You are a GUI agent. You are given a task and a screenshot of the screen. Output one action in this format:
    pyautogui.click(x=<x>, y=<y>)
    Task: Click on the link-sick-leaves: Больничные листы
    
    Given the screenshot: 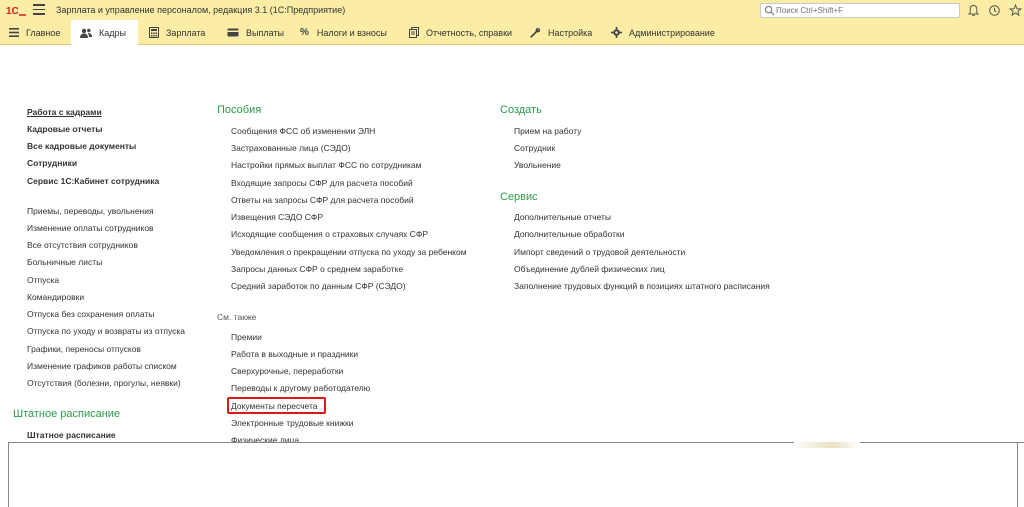 What is the action you would take?
    pyautogui.click(x=64, y=262)
    